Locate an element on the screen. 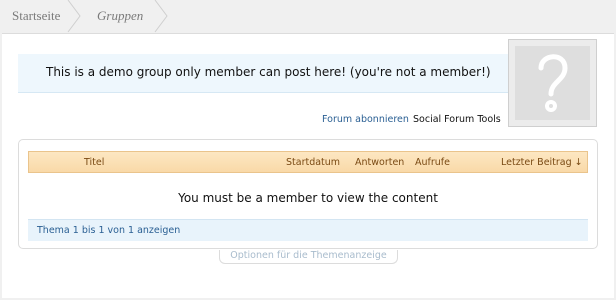 This screenshot has width=616, height=300. question-mark-icon is located at coordinates (553, 83).